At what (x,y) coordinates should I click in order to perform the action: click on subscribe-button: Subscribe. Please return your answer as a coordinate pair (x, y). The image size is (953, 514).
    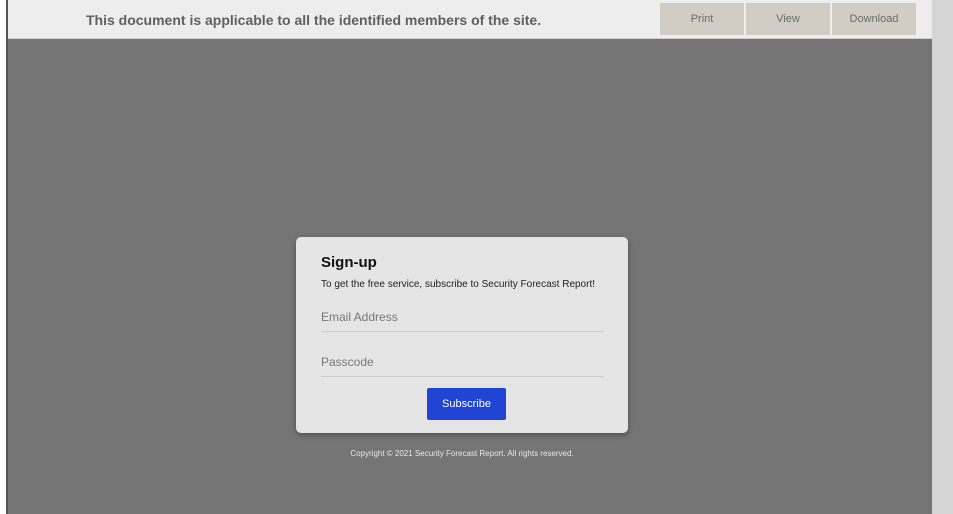
    Looking at the image, I should click on (466, 404).